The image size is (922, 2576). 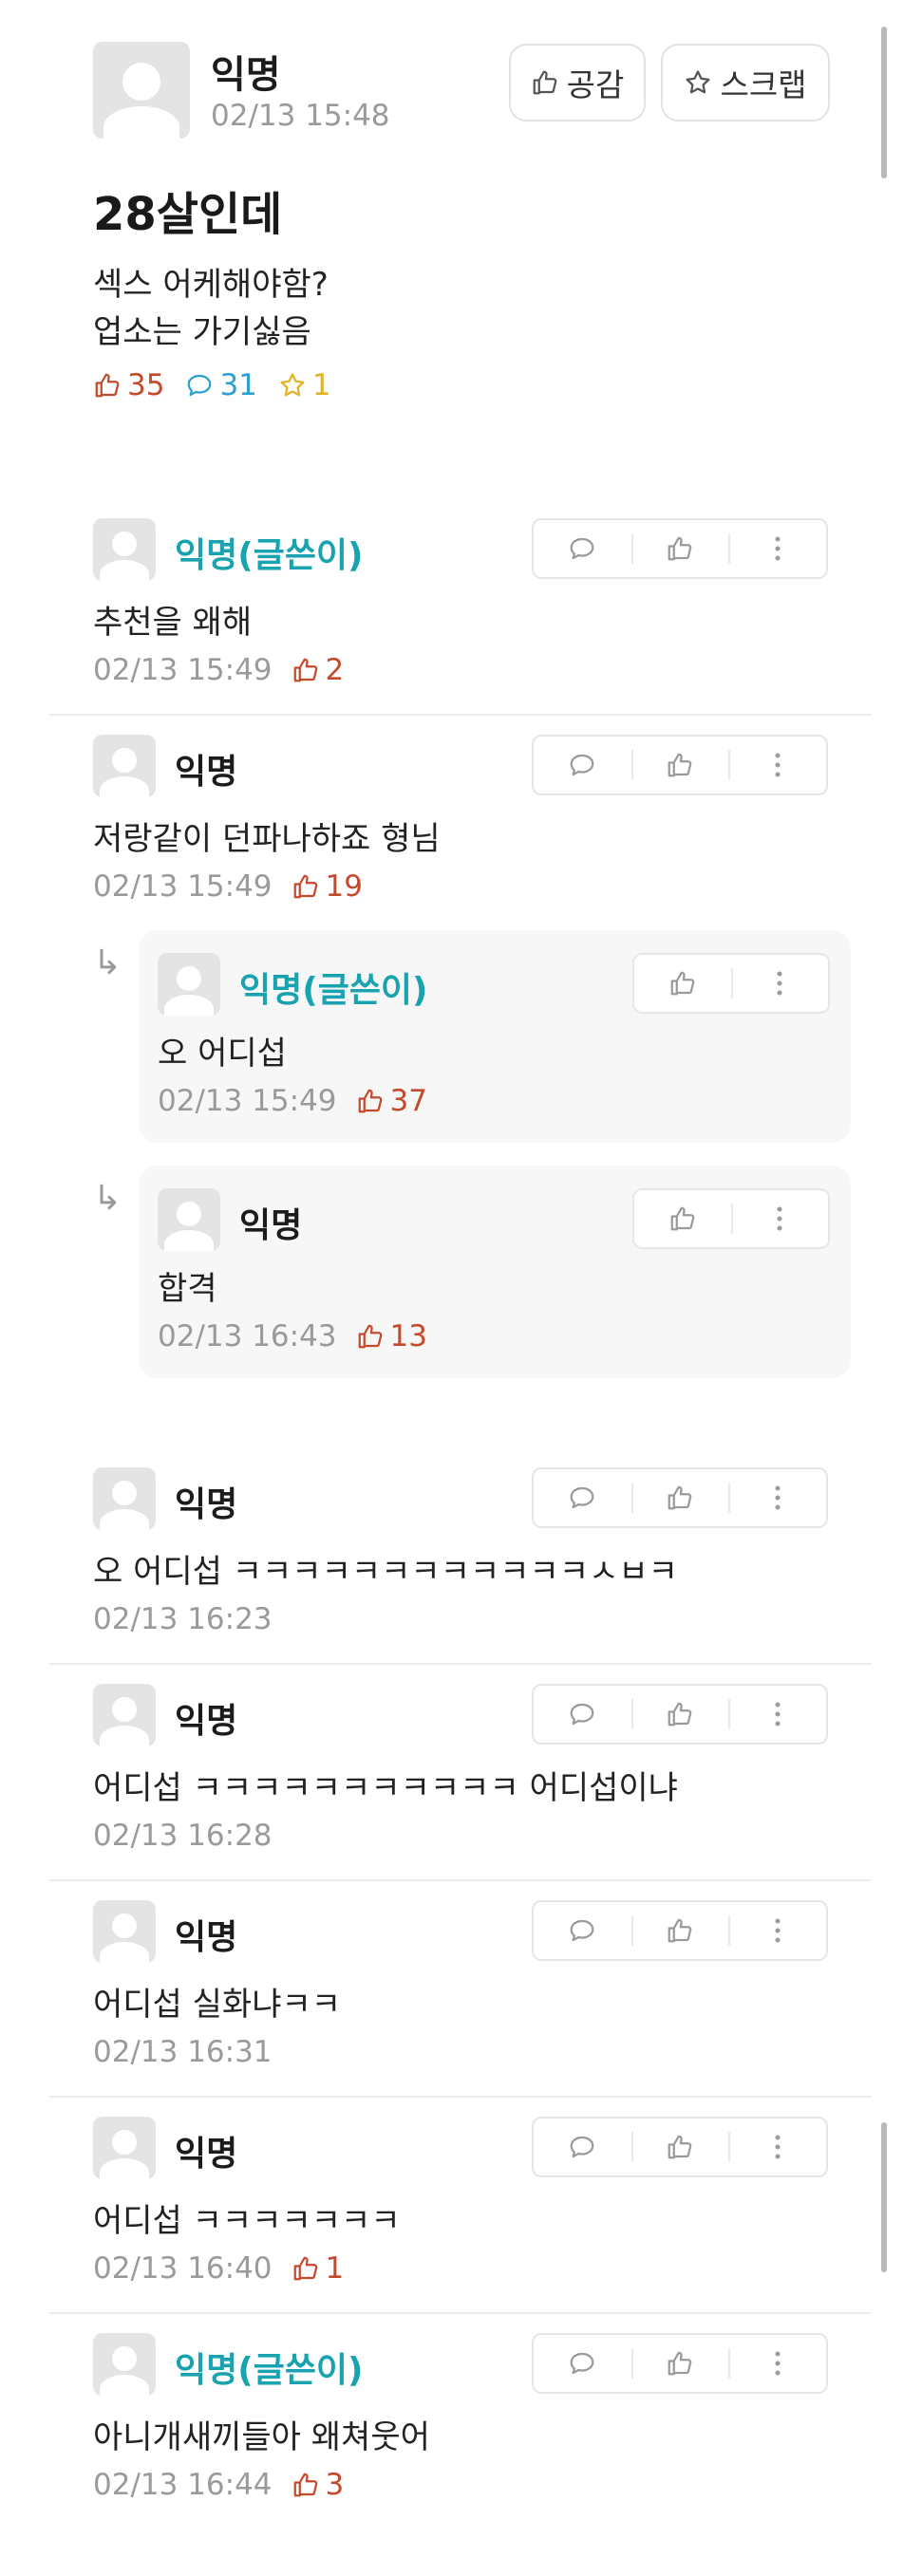 I want to click on post-body-line1: 섹스 어케해야함?, so click(x=211, y=285).